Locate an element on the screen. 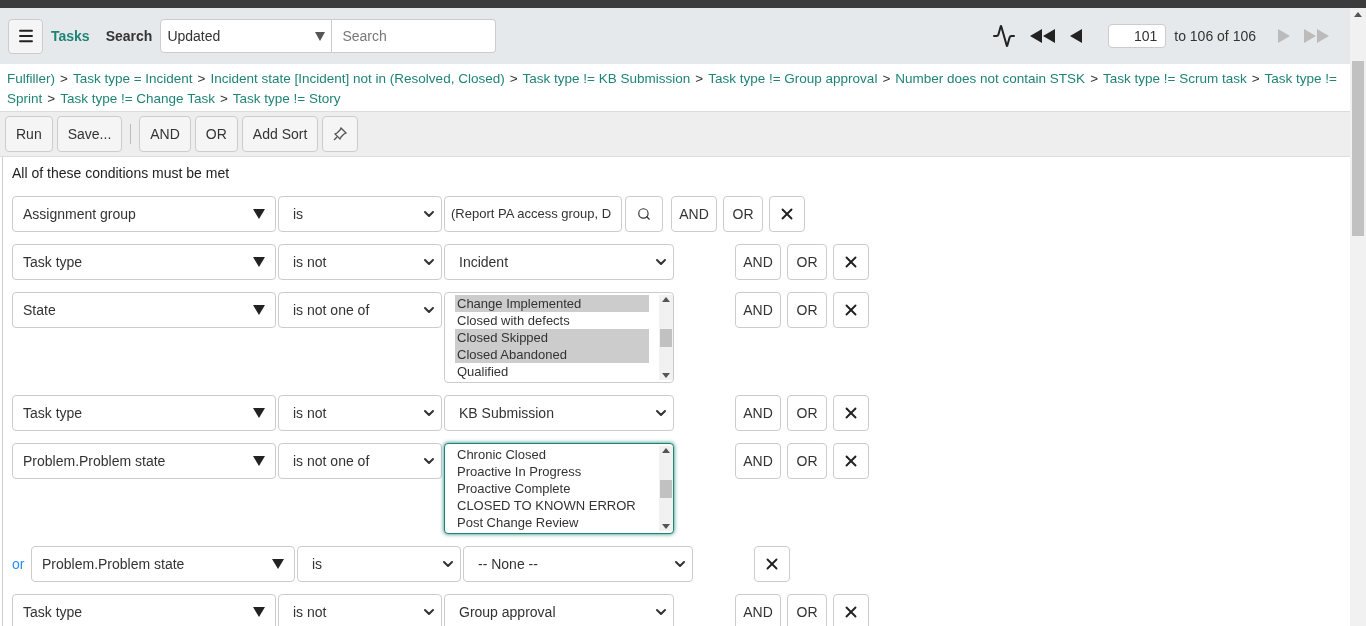  list-option: Post Change Review is located at coordinates (552, 522).